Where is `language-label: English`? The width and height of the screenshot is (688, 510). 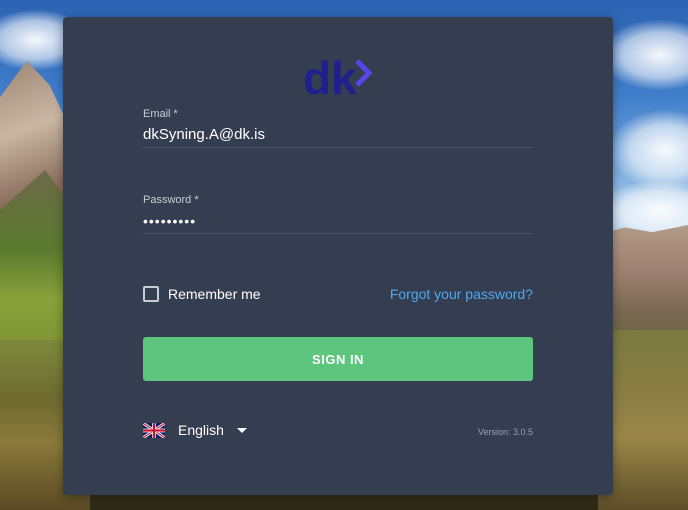
language-label: English is located at coordinates (201, 430).